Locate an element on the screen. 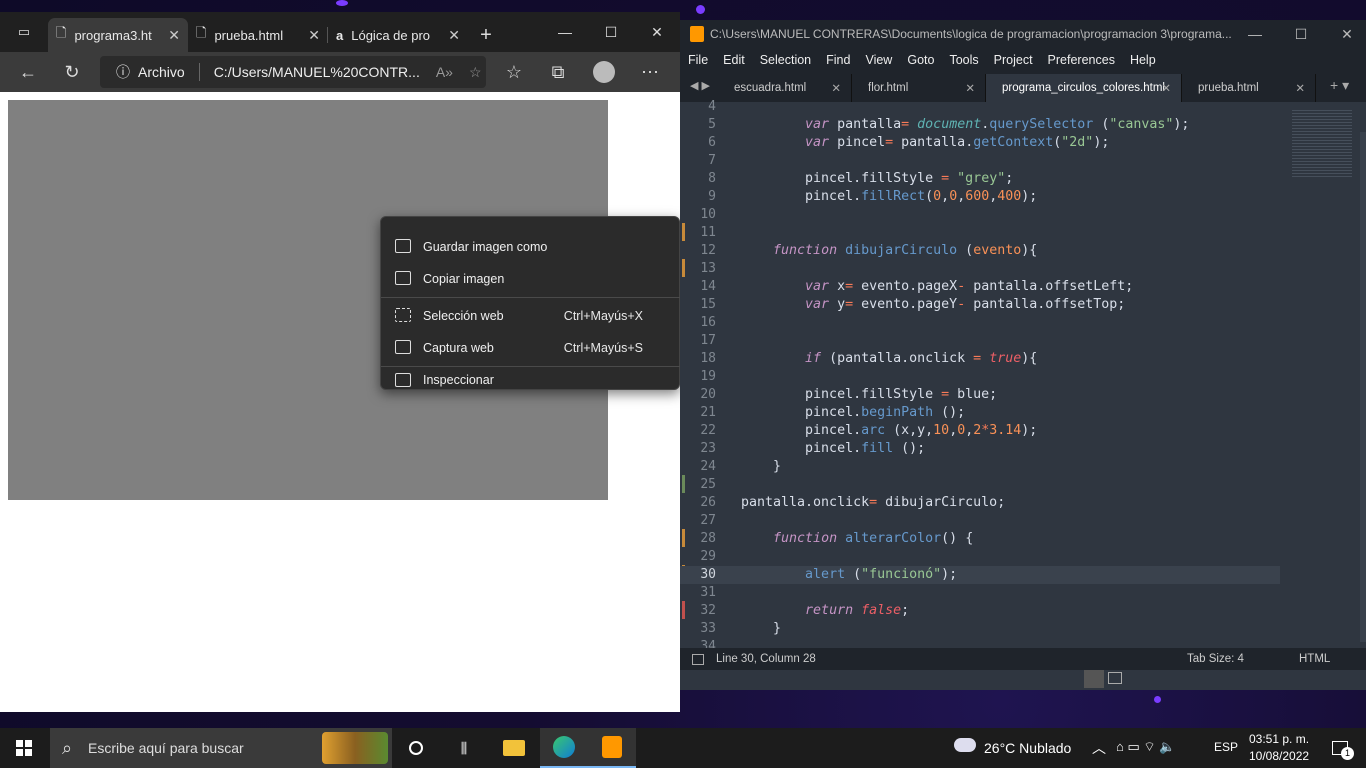 This screenshot has height=768, width=1366. line-number: 21 is located at coordinates (708, 412).